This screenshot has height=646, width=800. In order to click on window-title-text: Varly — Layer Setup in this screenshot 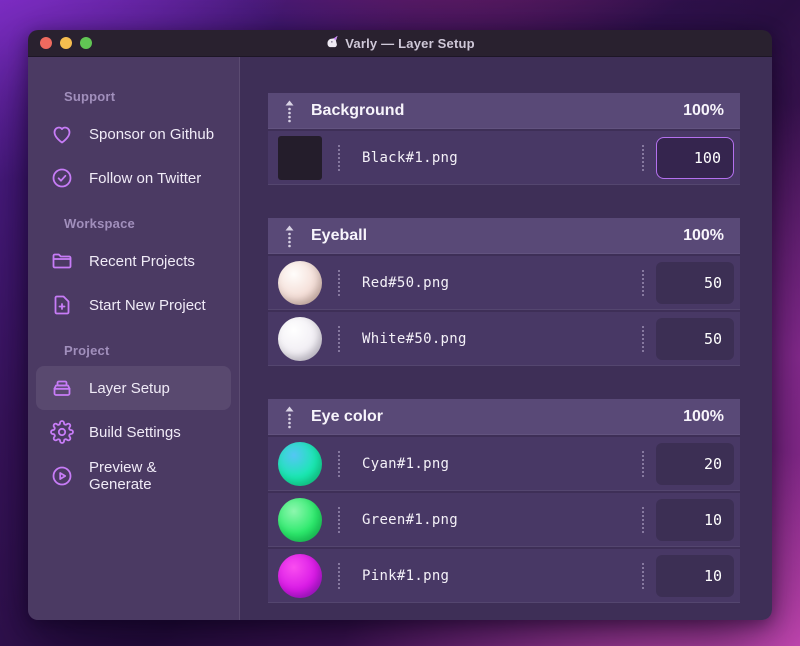, I will do `click(410, 43)`.